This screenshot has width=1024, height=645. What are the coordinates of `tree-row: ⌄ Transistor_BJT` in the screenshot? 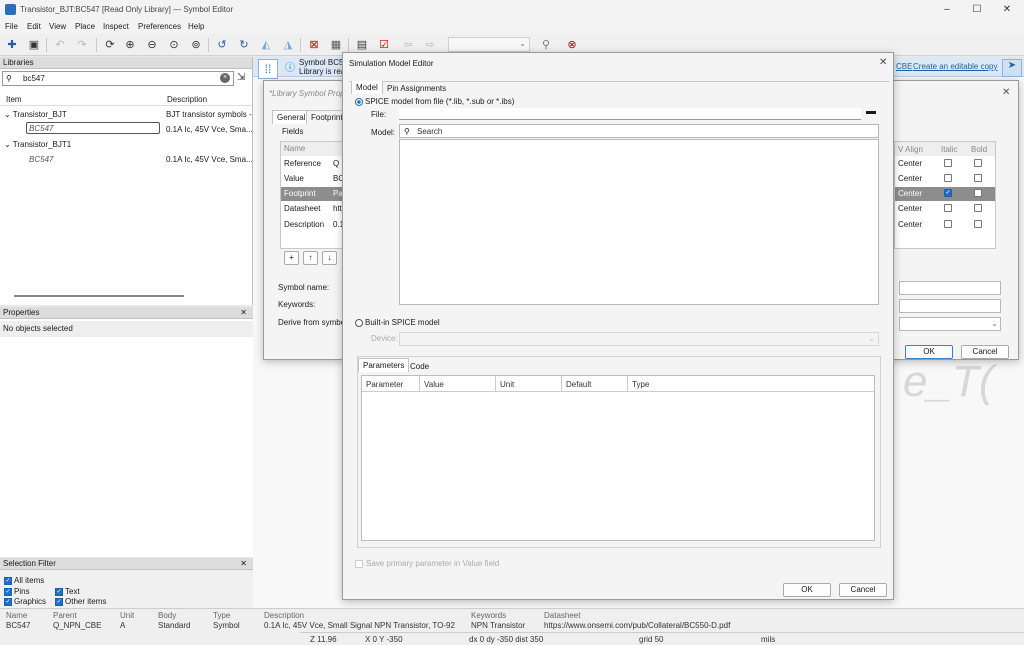 It's located at (35, 114).